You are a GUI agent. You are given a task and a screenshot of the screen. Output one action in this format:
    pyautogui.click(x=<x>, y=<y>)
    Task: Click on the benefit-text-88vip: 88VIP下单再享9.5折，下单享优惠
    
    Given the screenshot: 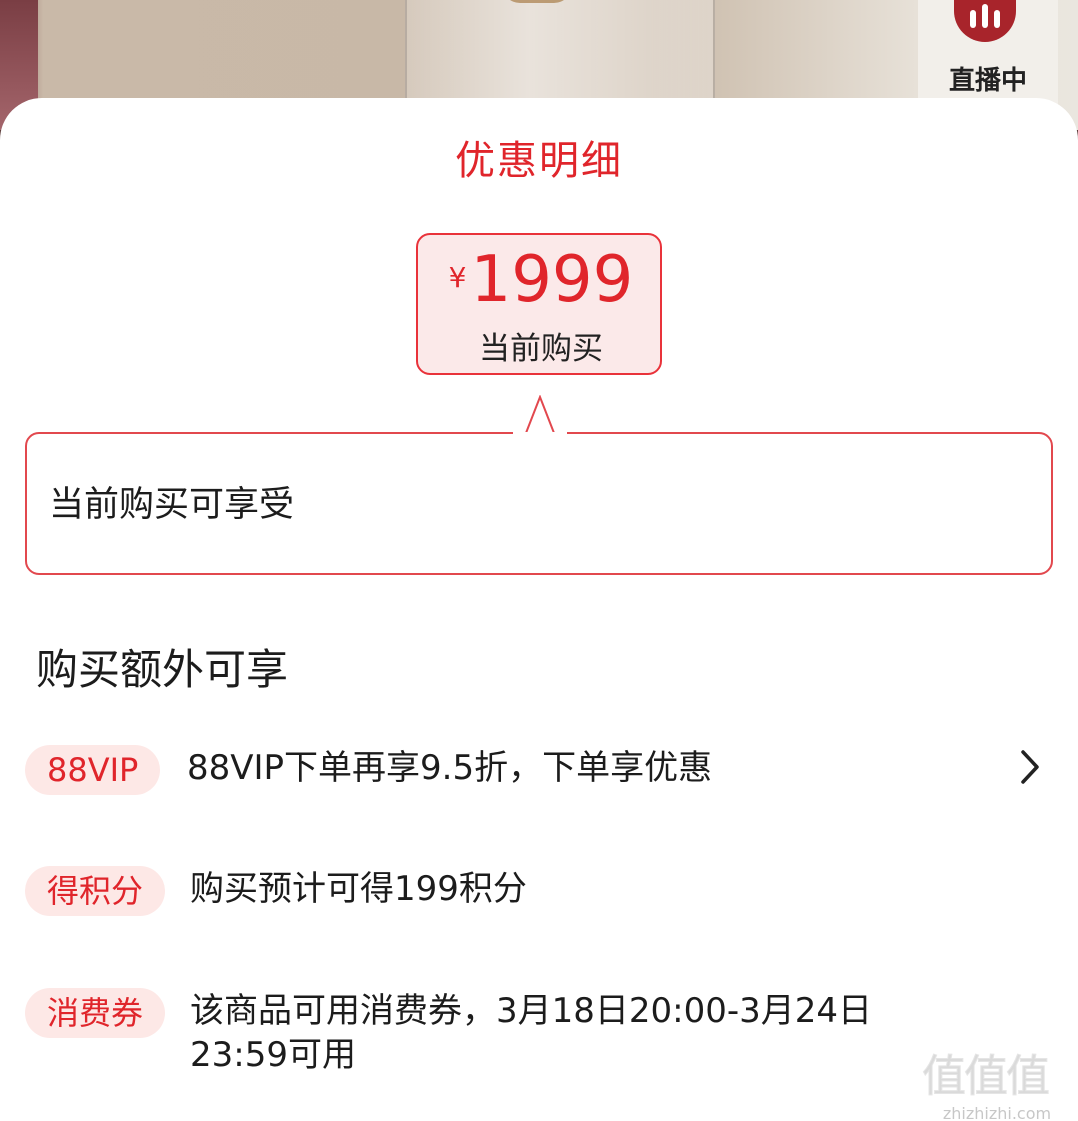 What is the action you would take?
    pyautogui.click(x=450, y=768)
    